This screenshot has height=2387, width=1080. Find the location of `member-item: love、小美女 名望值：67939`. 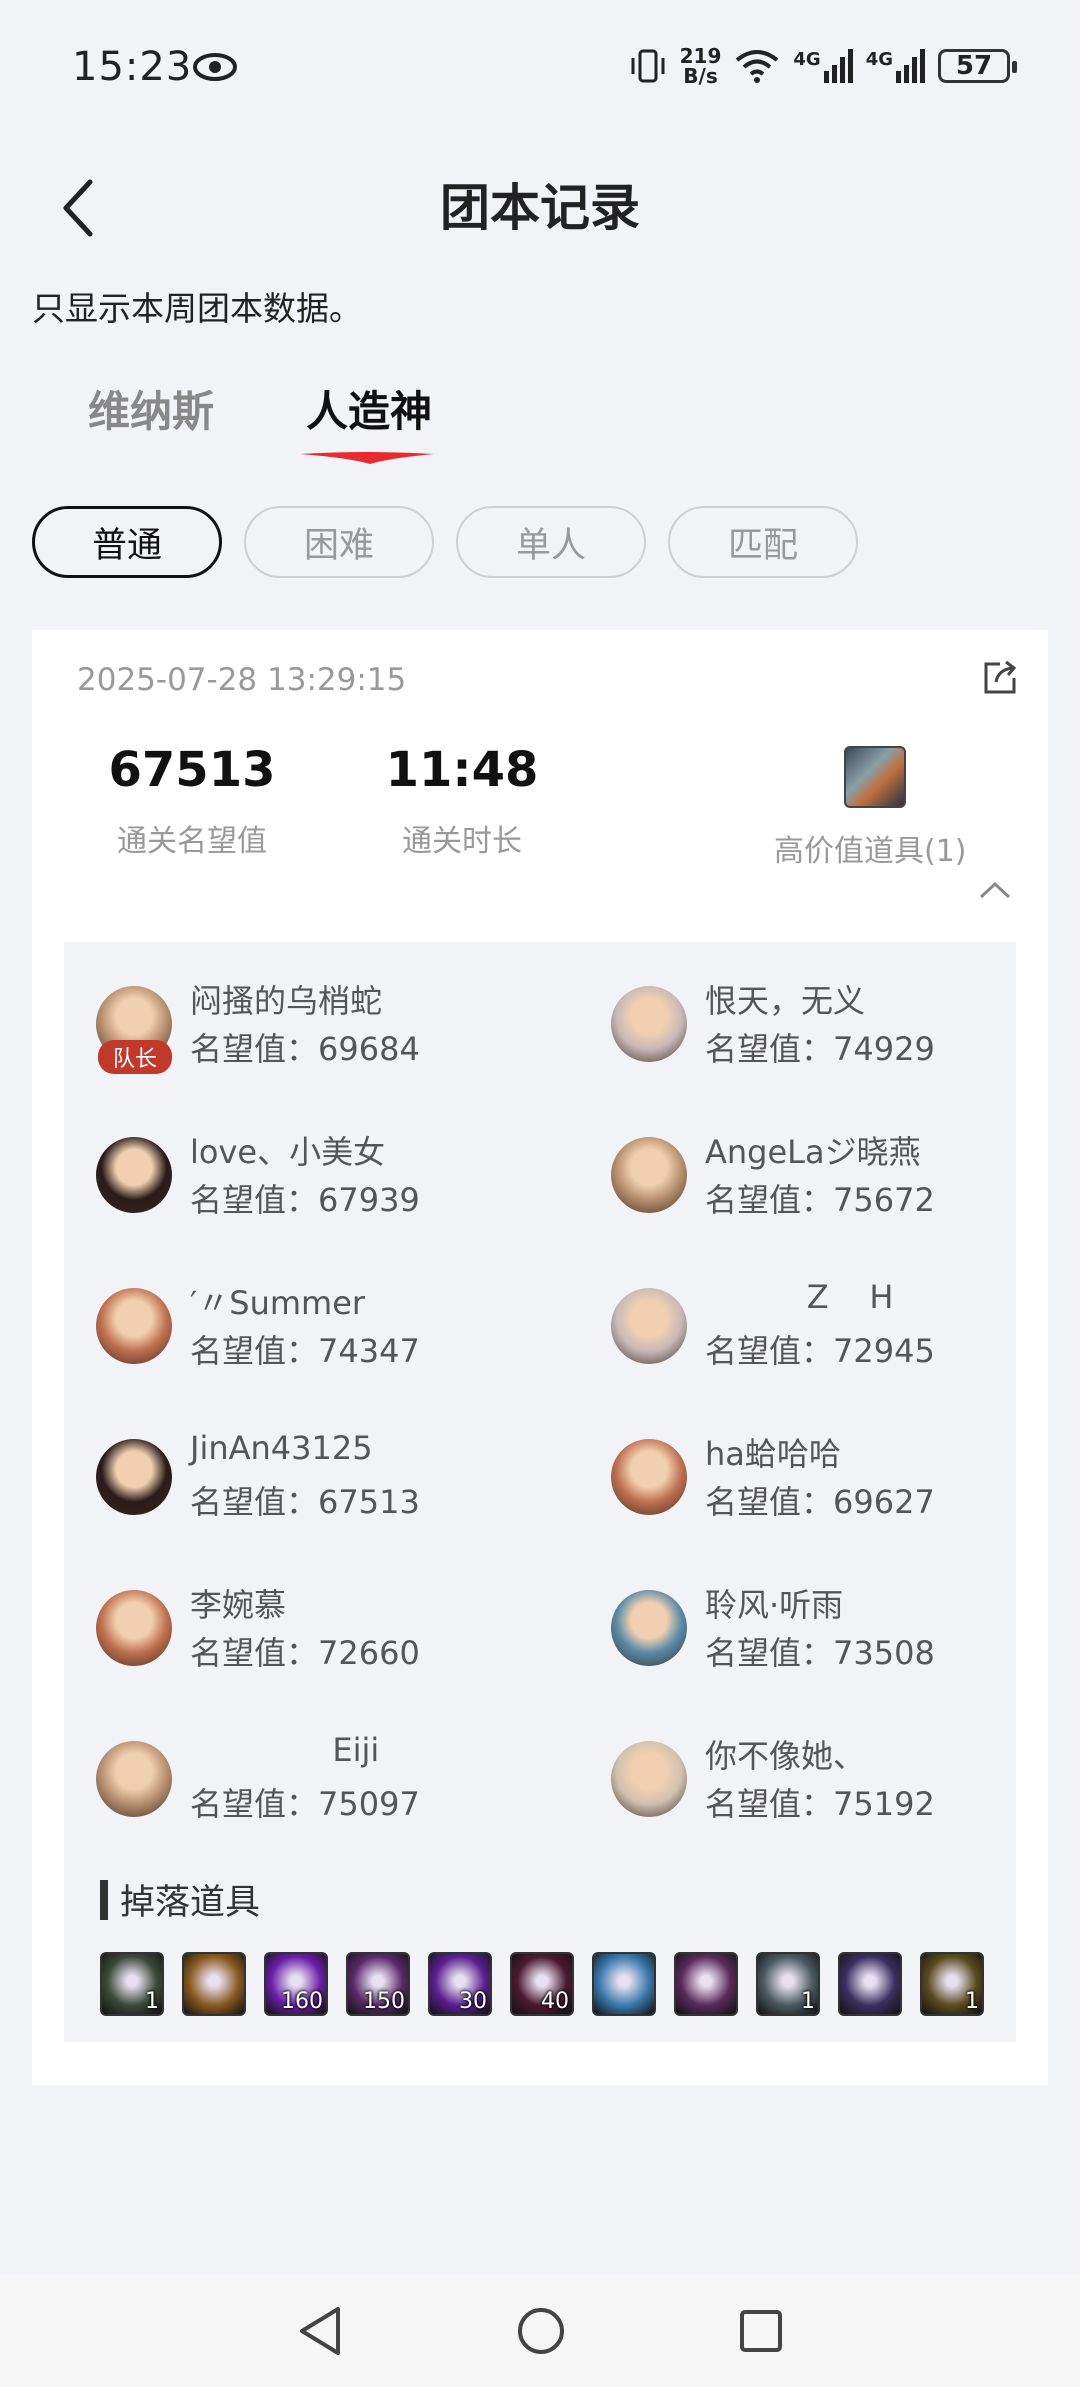

member-item: love、小美女 名望值：67939 is located at coordinates (326, 1177).